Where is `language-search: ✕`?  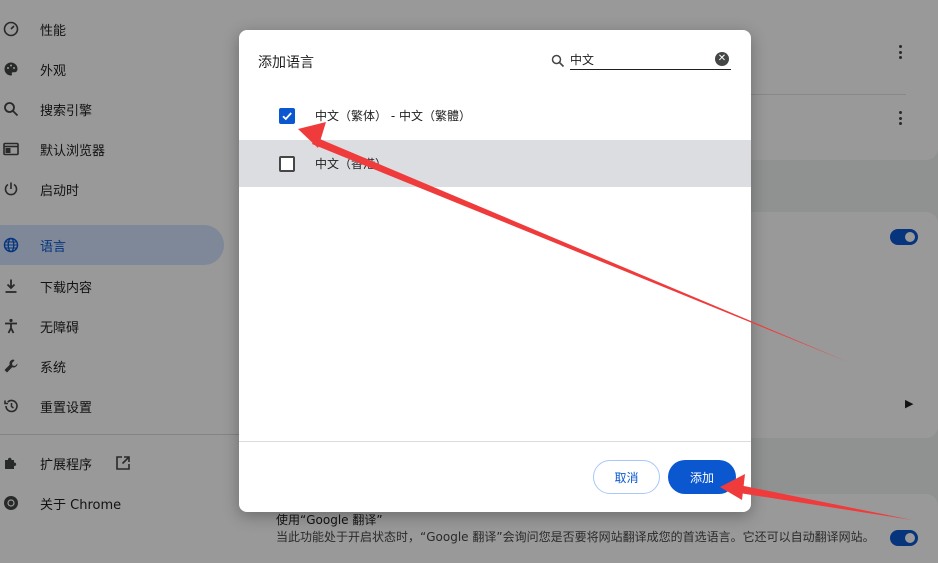 language-search: ✕ is located at coordinates (641, 61).